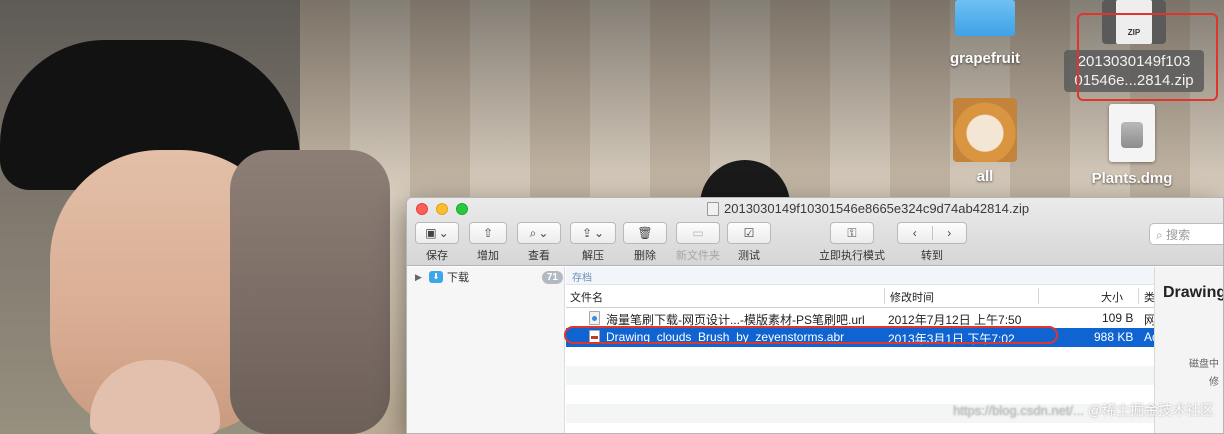  I want to click on disk-image-icon, so click(1132, 133).